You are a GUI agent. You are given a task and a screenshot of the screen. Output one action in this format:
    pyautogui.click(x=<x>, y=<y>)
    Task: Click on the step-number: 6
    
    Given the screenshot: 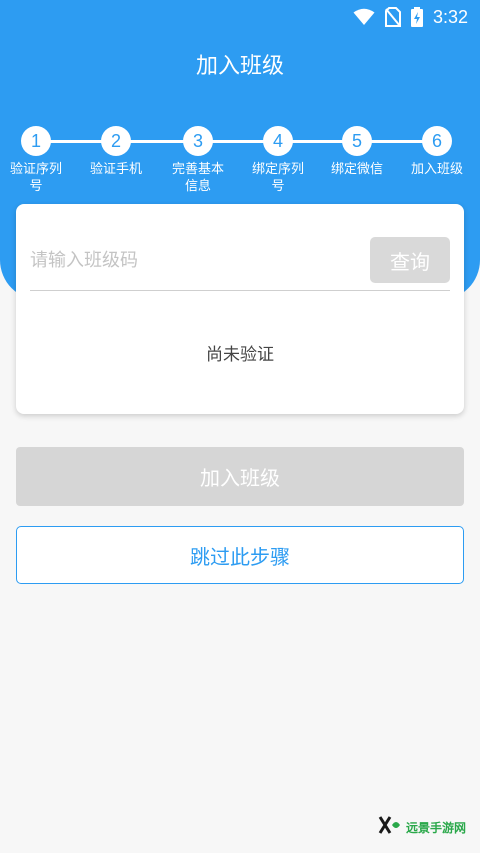 What is the action you would take?
    pyautogui.click(x=437, y=141)
    